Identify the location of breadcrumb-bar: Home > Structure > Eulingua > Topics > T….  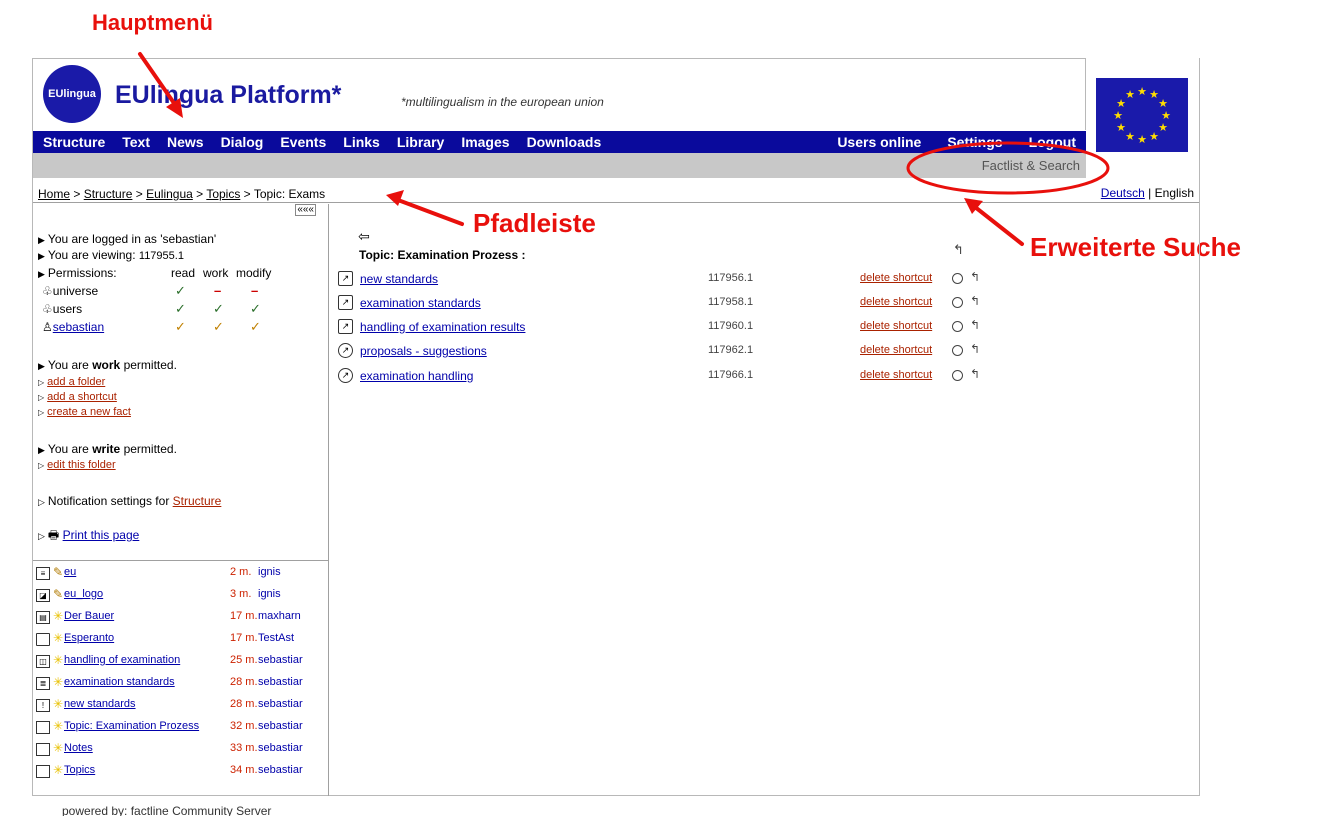
(616, 193).